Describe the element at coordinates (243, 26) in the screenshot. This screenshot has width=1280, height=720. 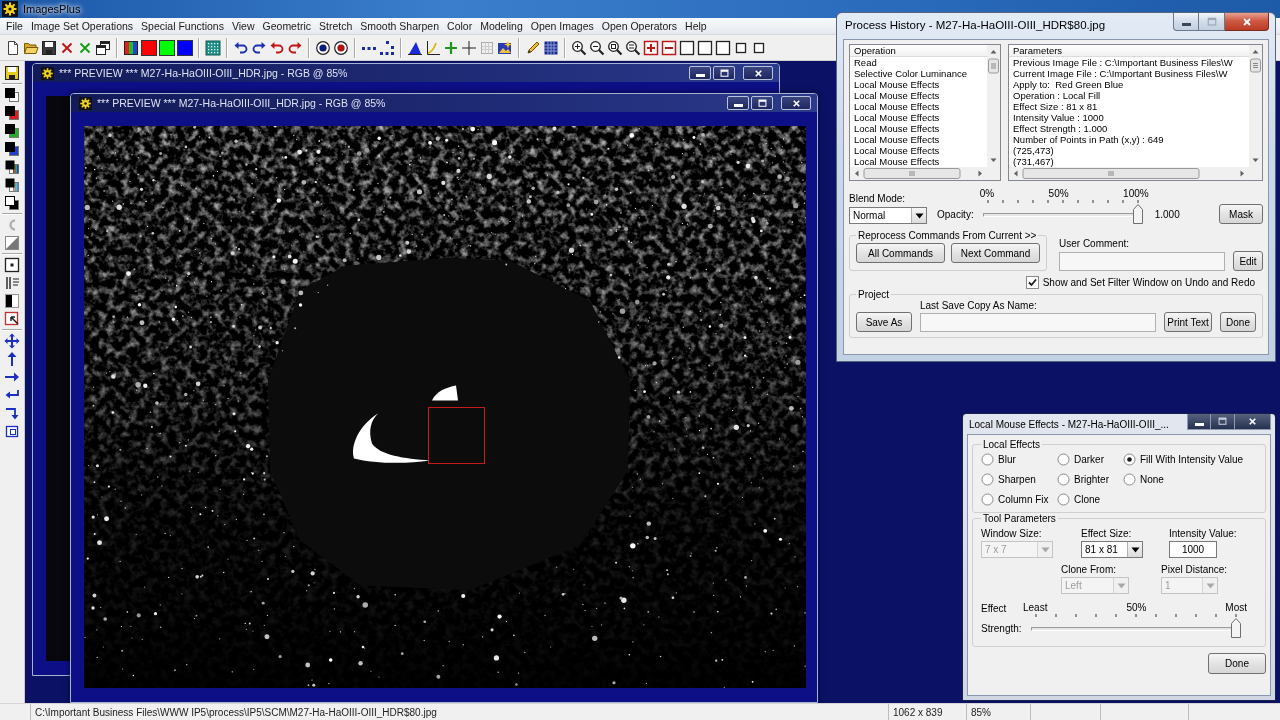
I see `menu-item: View` at that location.